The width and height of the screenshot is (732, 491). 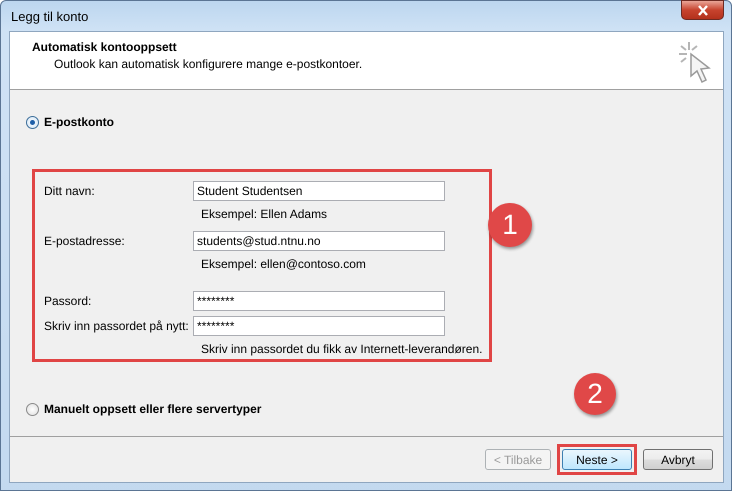 I want to click on dialog-button: Avbryt, so click(x=678, y=459).